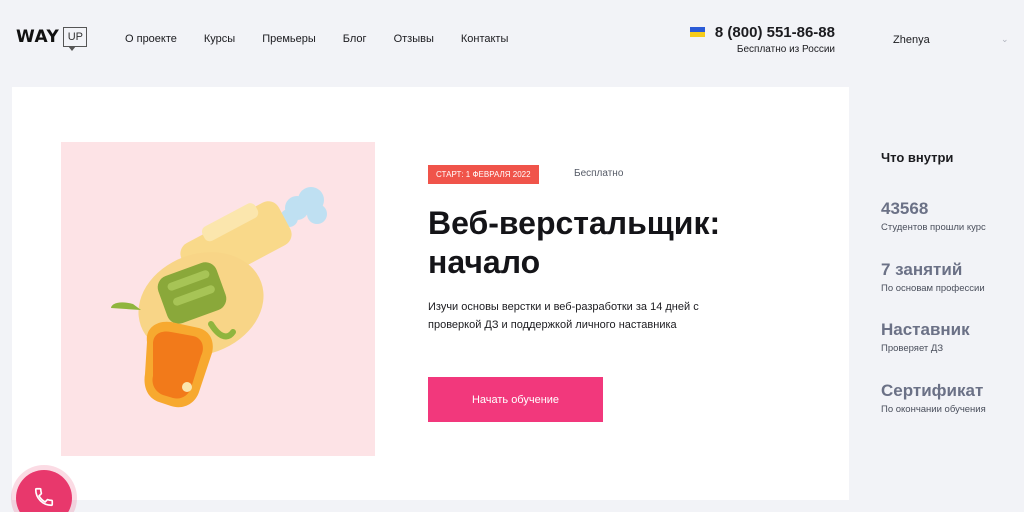 This screenshot has height=512, width=1024. What do you see at coordinates (932, 390) in the screenshot?
I see `stat-value: Сертификат` at bounding box center [932, 390].